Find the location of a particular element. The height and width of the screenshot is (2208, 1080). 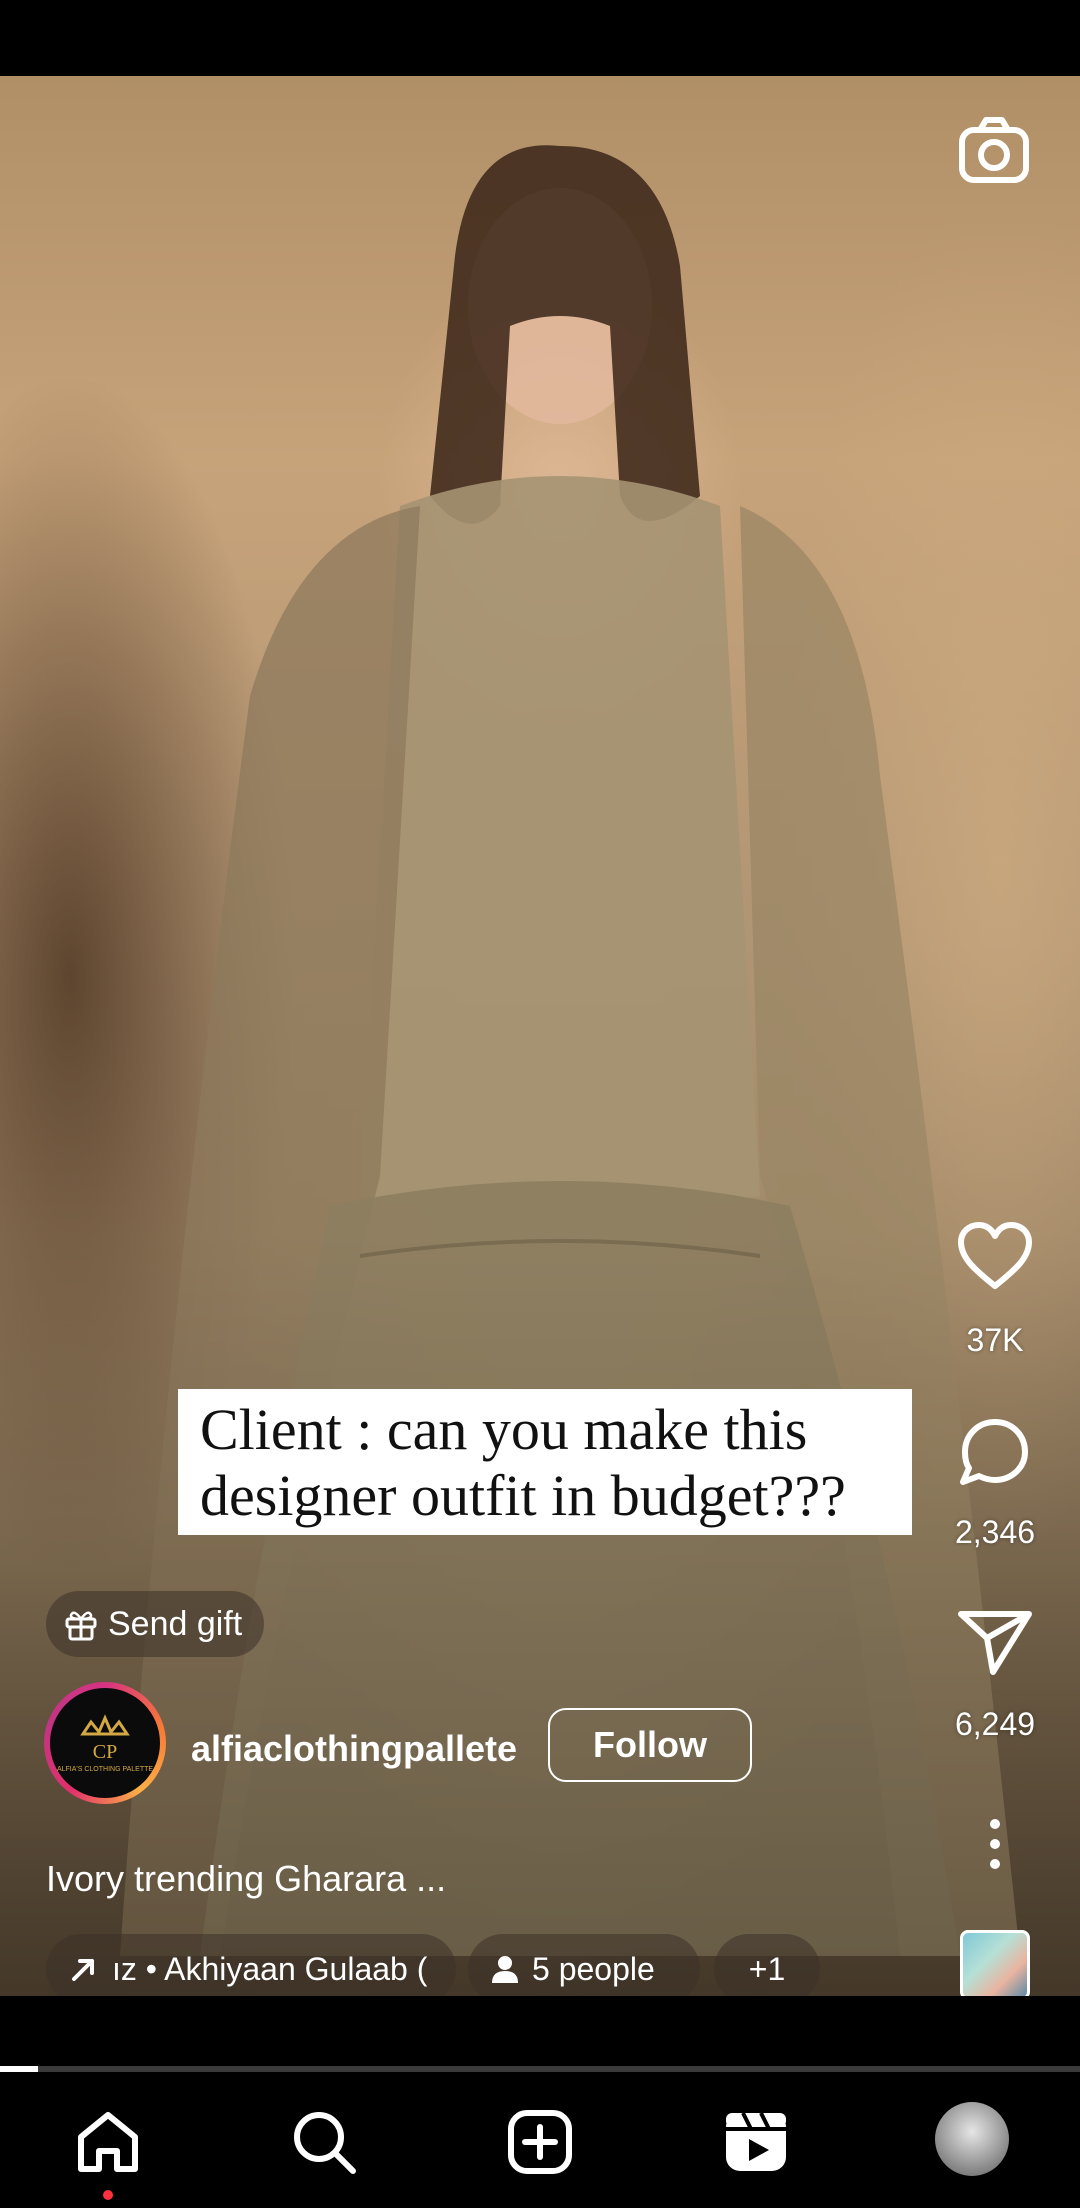

nav-create is located at coordinates (540, 2142).